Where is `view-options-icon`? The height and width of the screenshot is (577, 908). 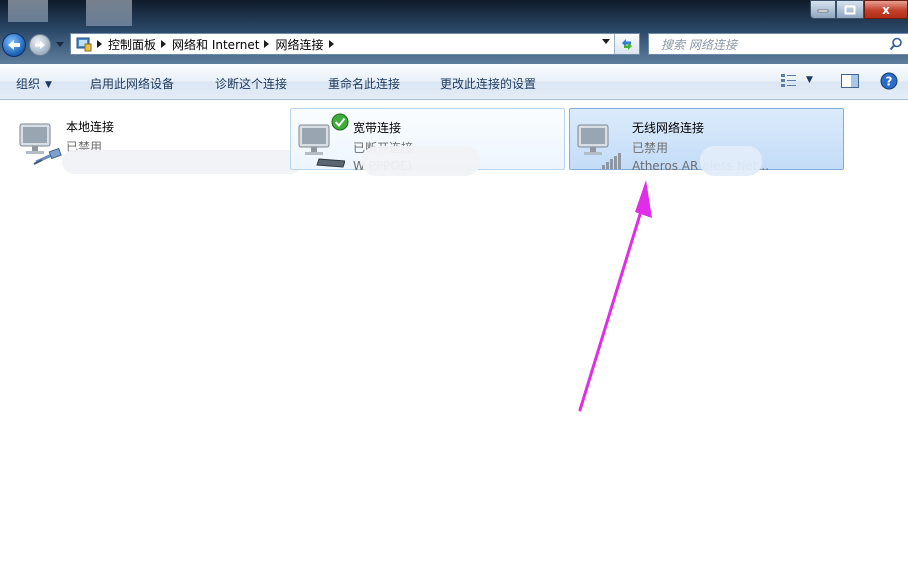 view-options-icon is located at coordinates (788, 80).